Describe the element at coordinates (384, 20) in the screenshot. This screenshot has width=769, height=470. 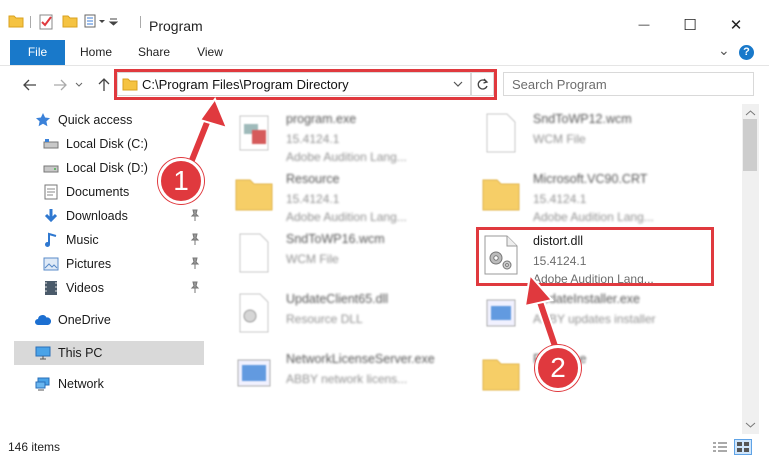
I see `title-bar: Program — ☐ ✕` at that location.